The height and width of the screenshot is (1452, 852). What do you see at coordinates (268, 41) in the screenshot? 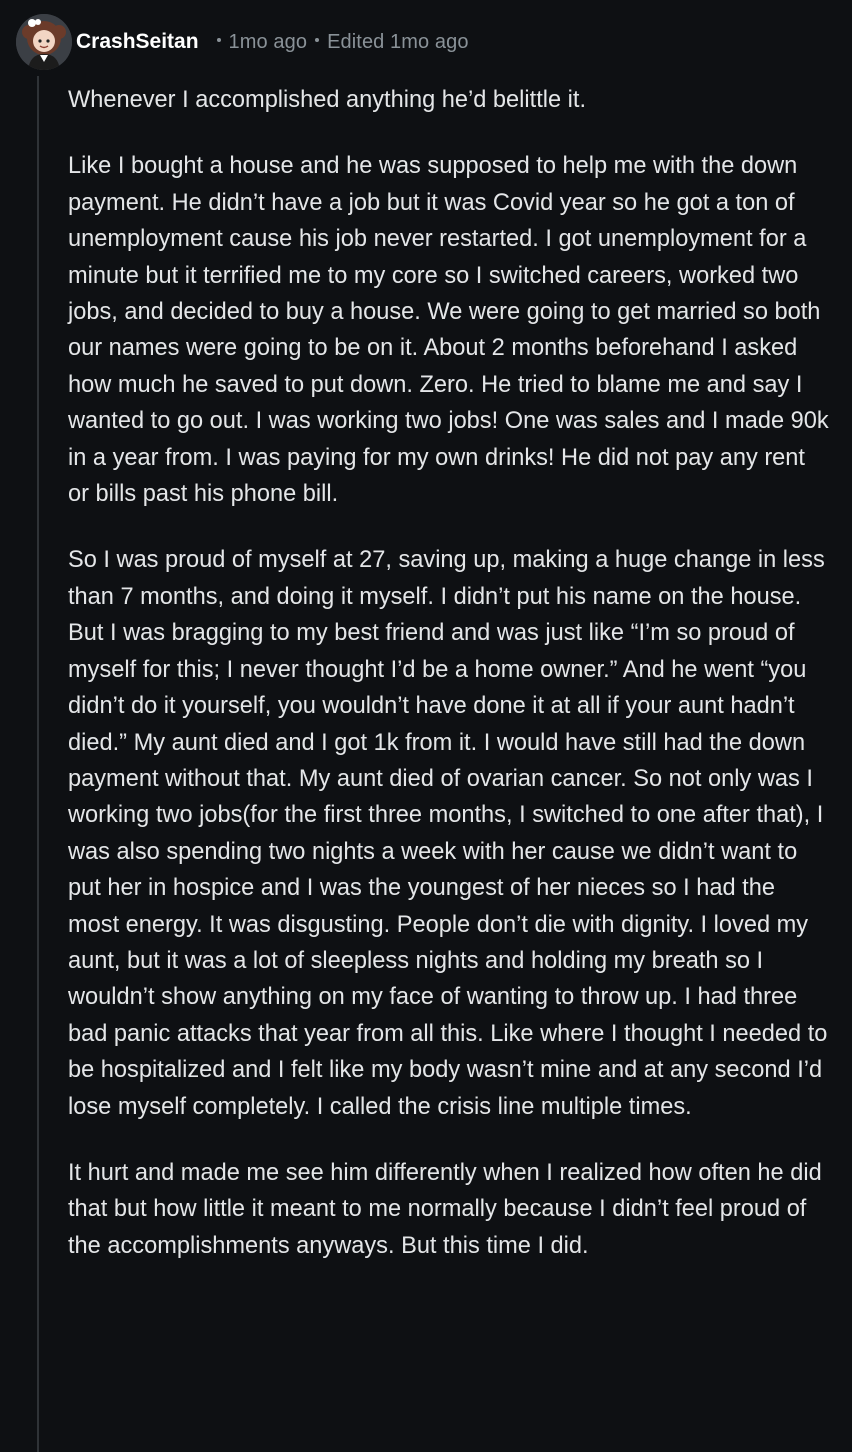
I see `comment-time: 1mo ago` at bounding box center [268, 41].